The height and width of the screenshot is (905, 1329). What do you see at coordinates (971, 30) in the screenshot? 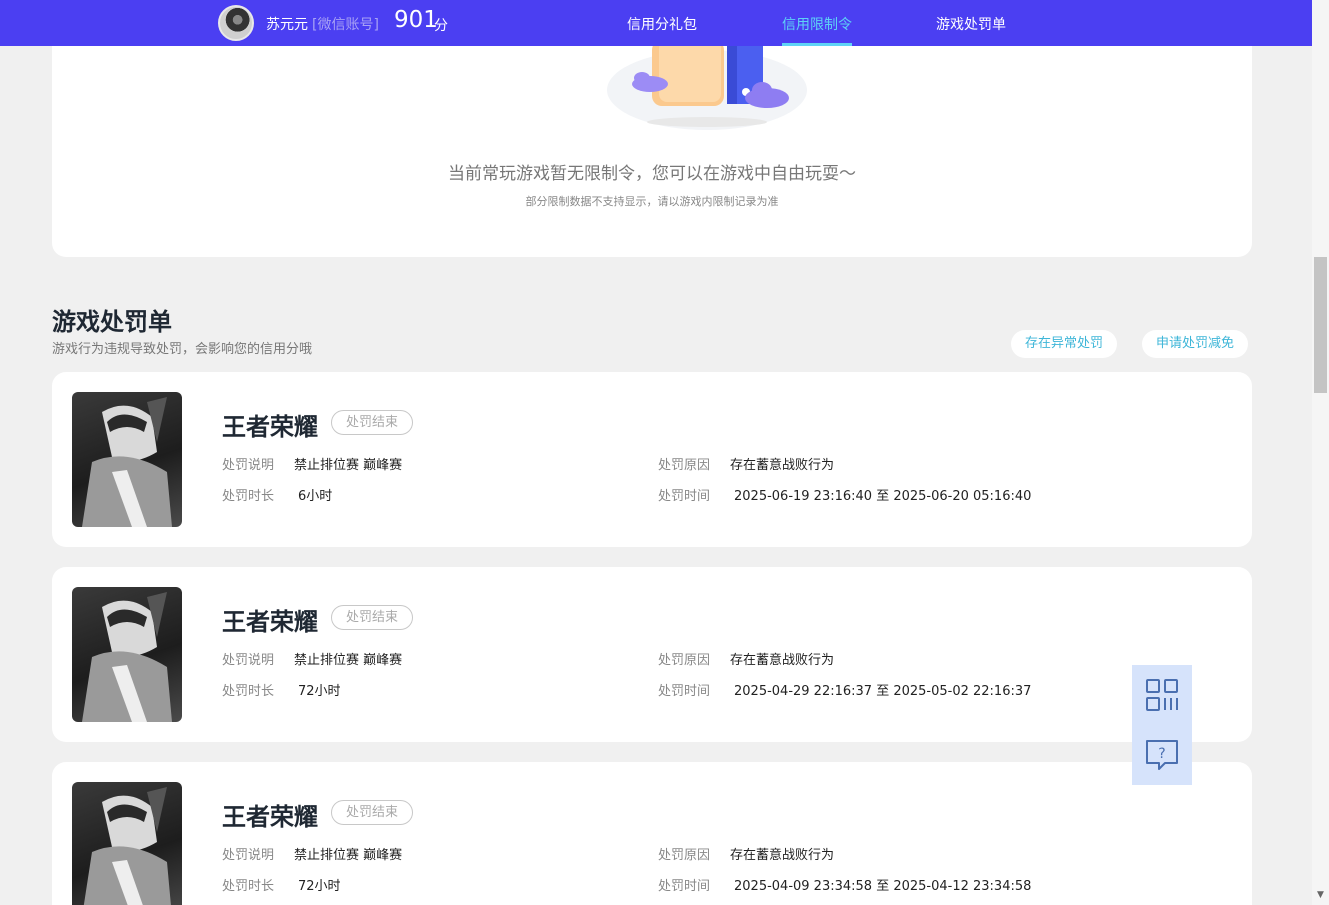
I see `nav-game-penalty: 游戏处罚单` at bounding box center [971, 30].